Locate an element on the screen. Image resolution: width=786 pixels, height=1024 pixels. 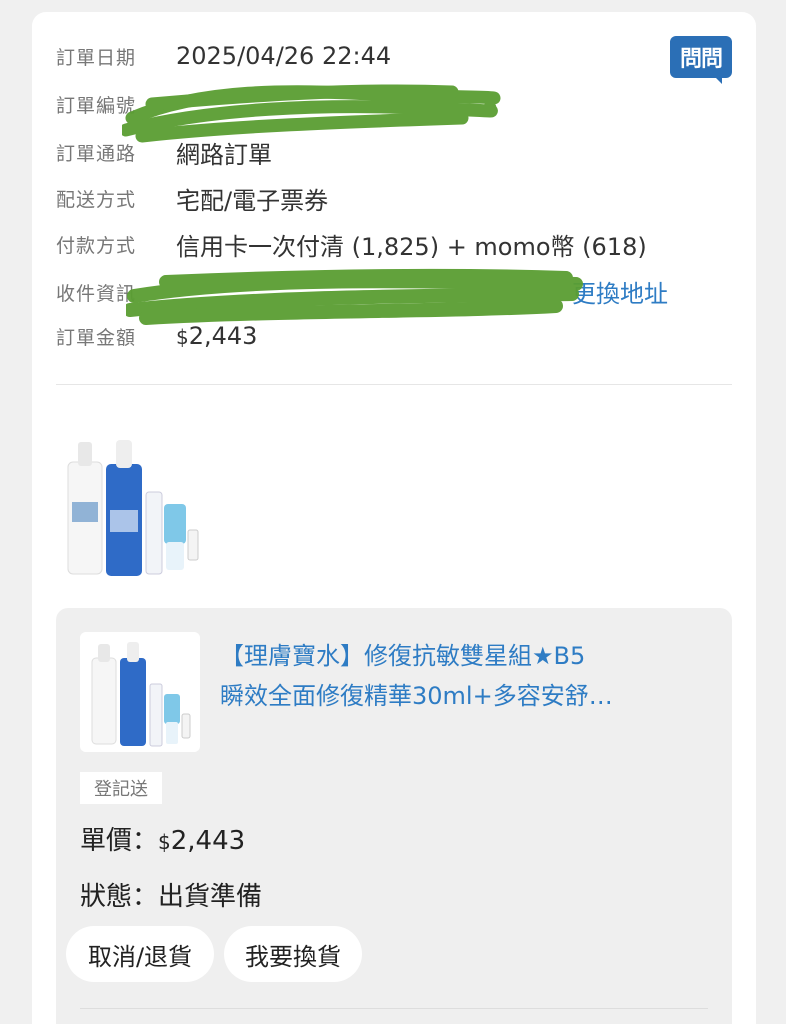
item-title-line1: 【理膚寶水】修復抗敏雙星組★B5 is located at coordinates (403, 656).